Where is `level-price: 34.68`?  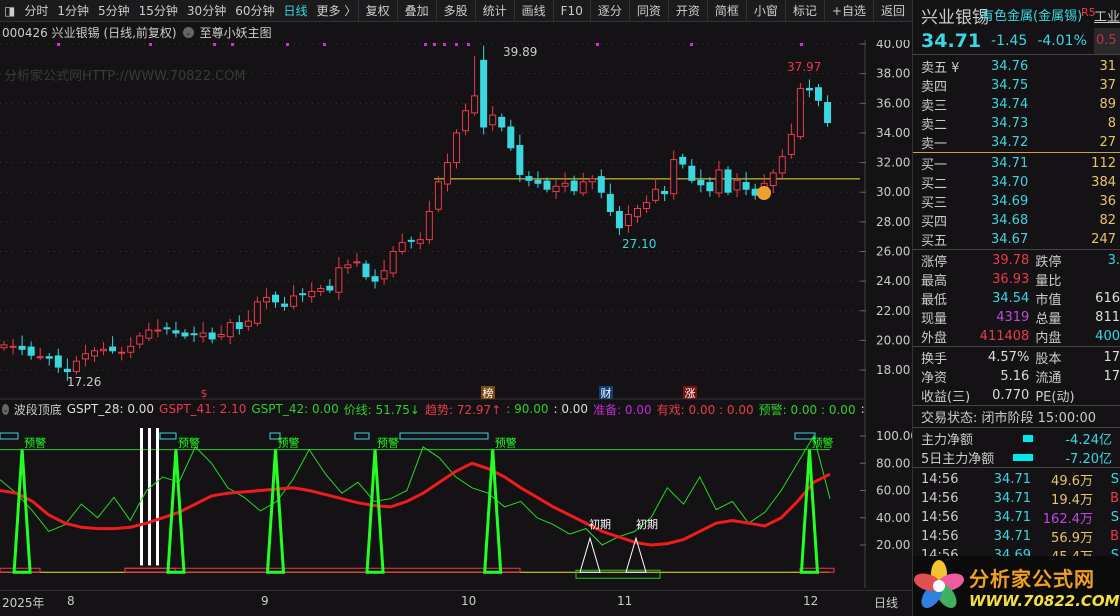
level-price: 34.68 is located at coordinates (1010, 220).